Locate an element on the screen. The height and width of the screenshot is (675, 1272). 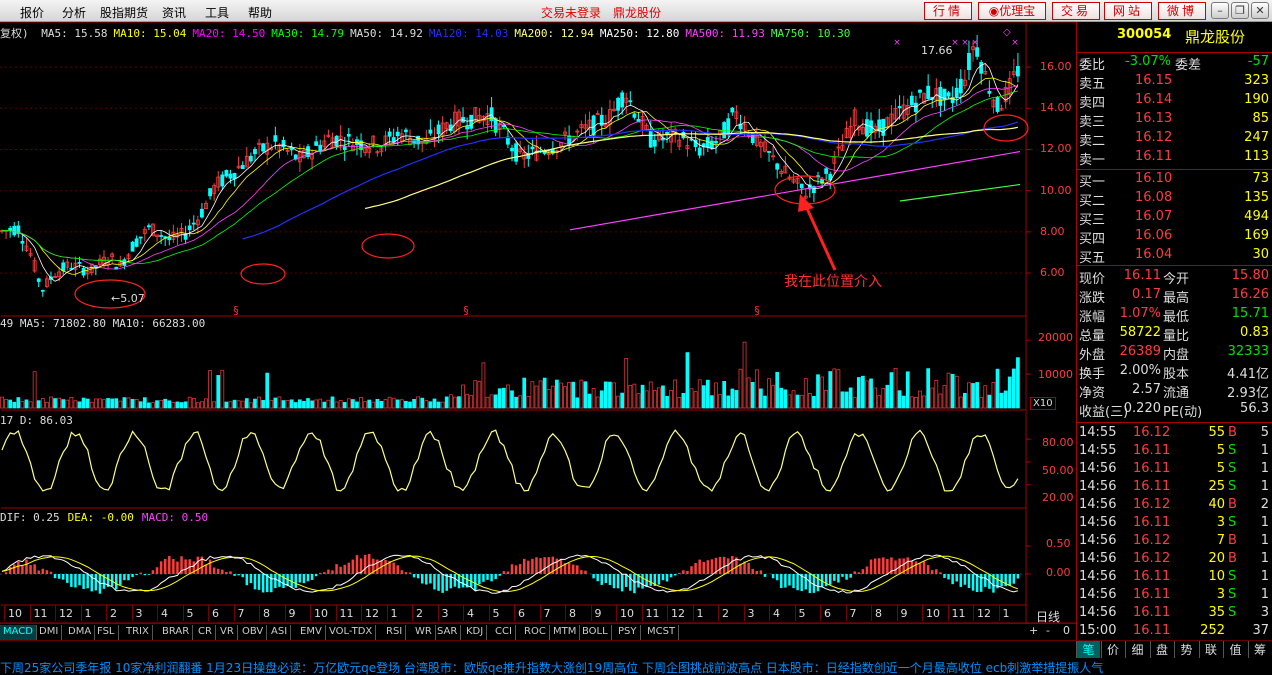
tick-count: 1 is located at coordinates (1264, 522).